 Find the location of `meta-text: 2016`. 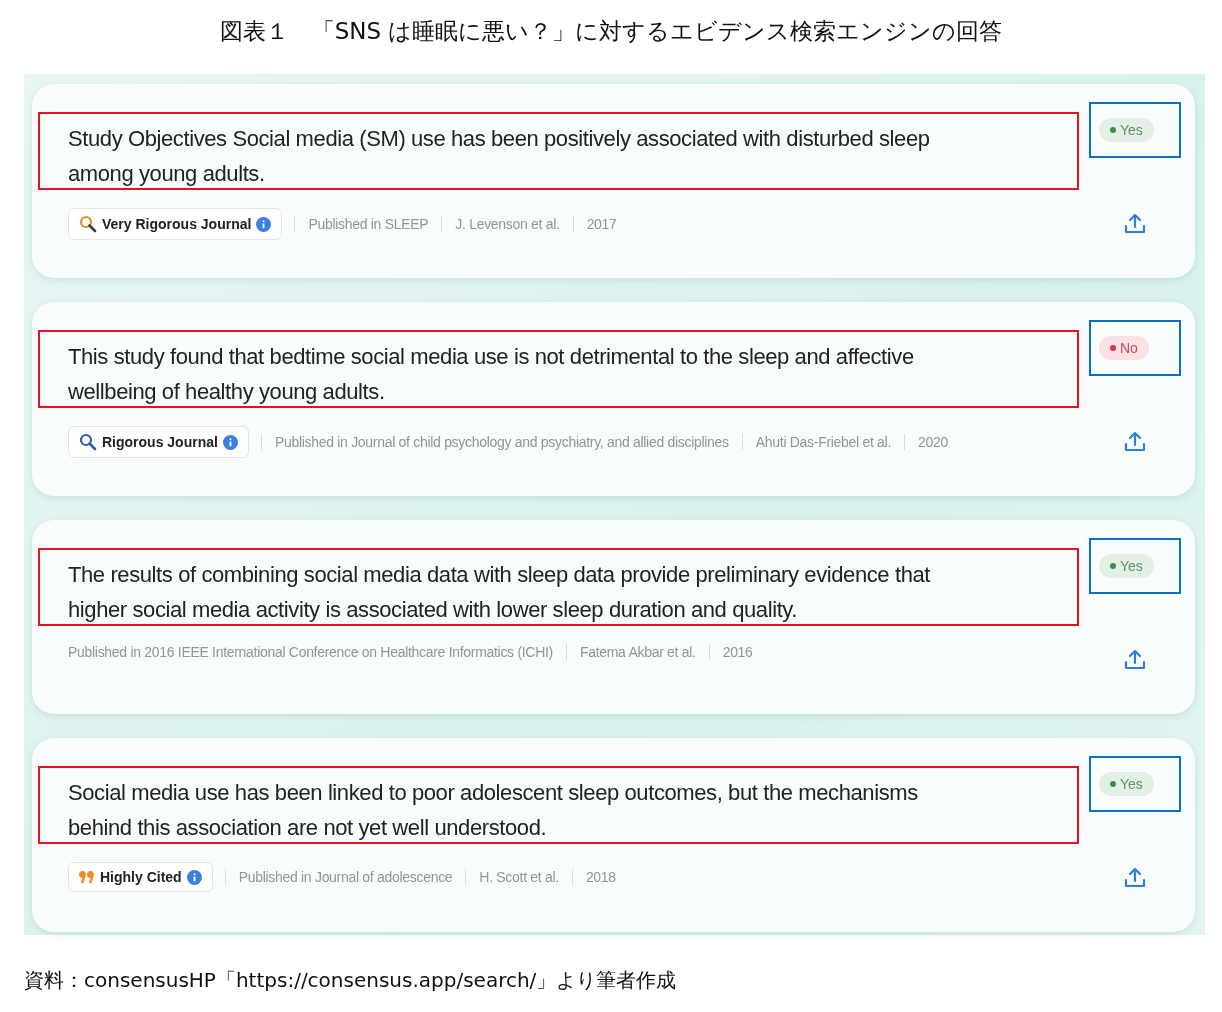

meta-text: 2016 is located at coordinates (737, 652).